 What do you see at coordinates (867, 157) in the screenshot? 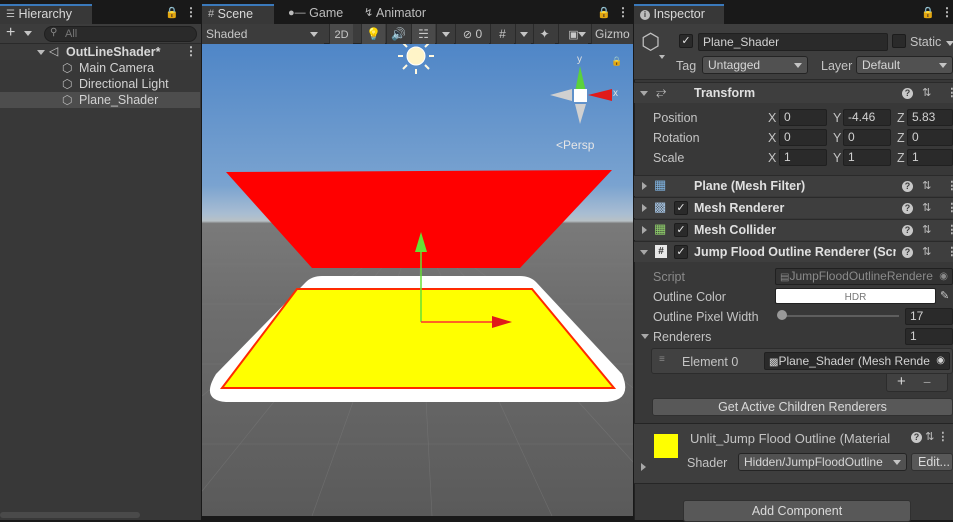
I see `scale-y-field: 1` at bounding box center [867, 157].